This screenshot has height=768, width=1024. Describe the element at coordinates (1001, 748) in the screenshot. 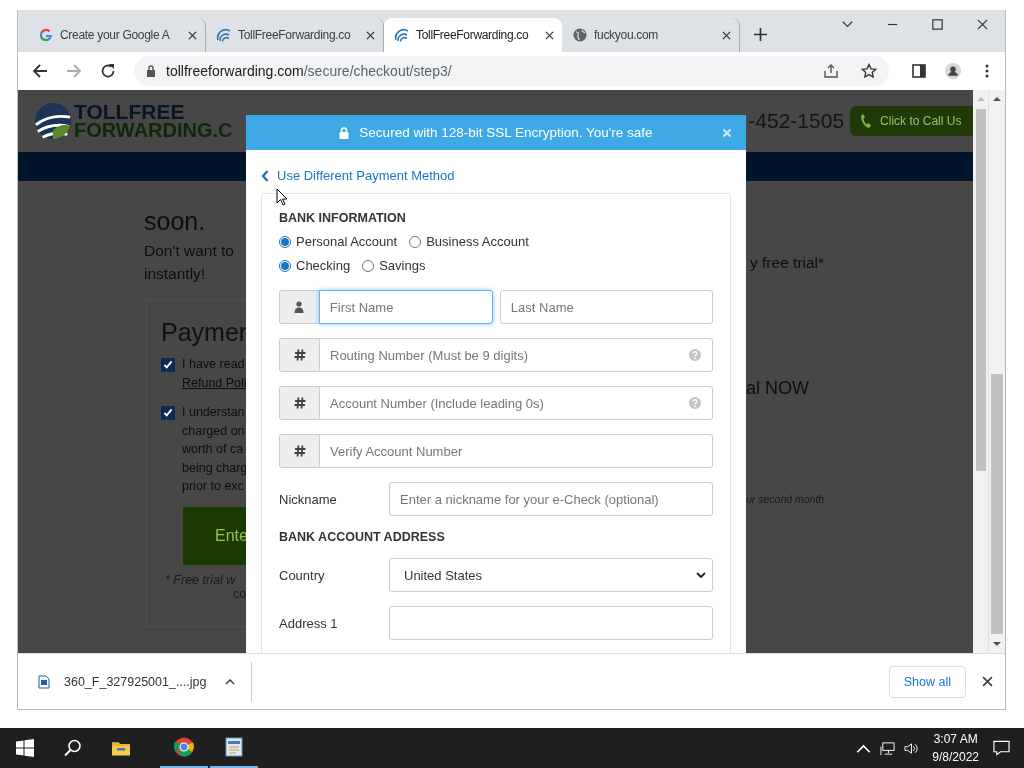

I see `notification-icon` at that location.